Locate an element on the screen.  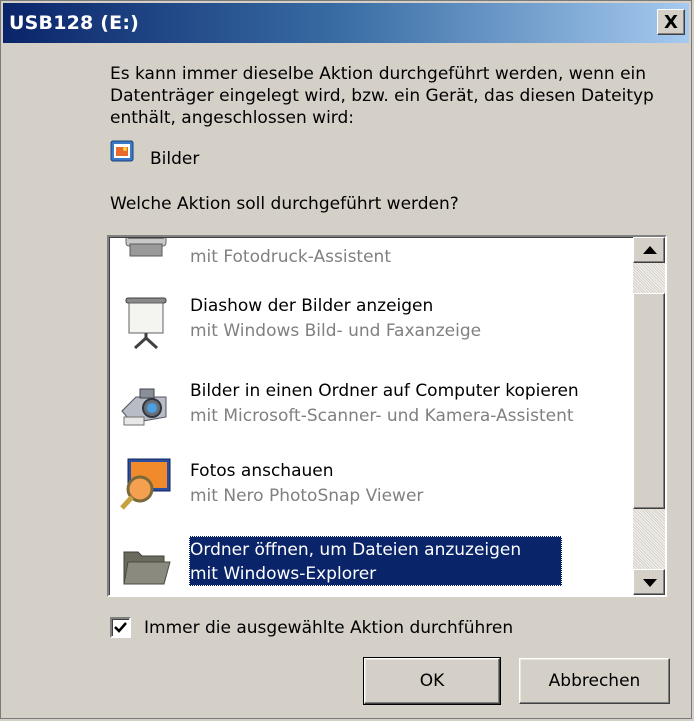
ok-button: OK is located at coordinates (432, 681).